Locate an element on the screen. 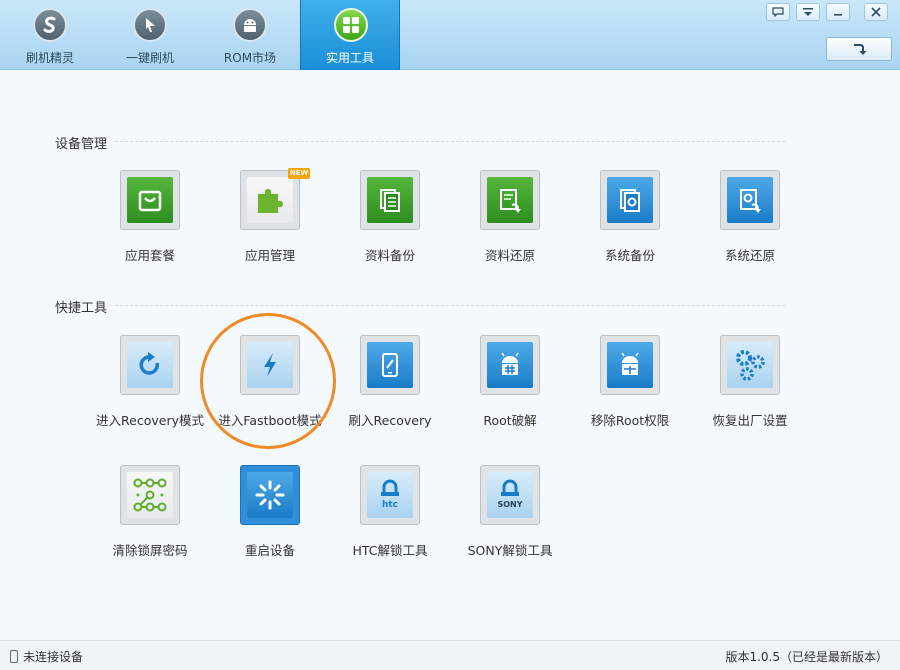  menu-button is located at coordinates (808, 12).